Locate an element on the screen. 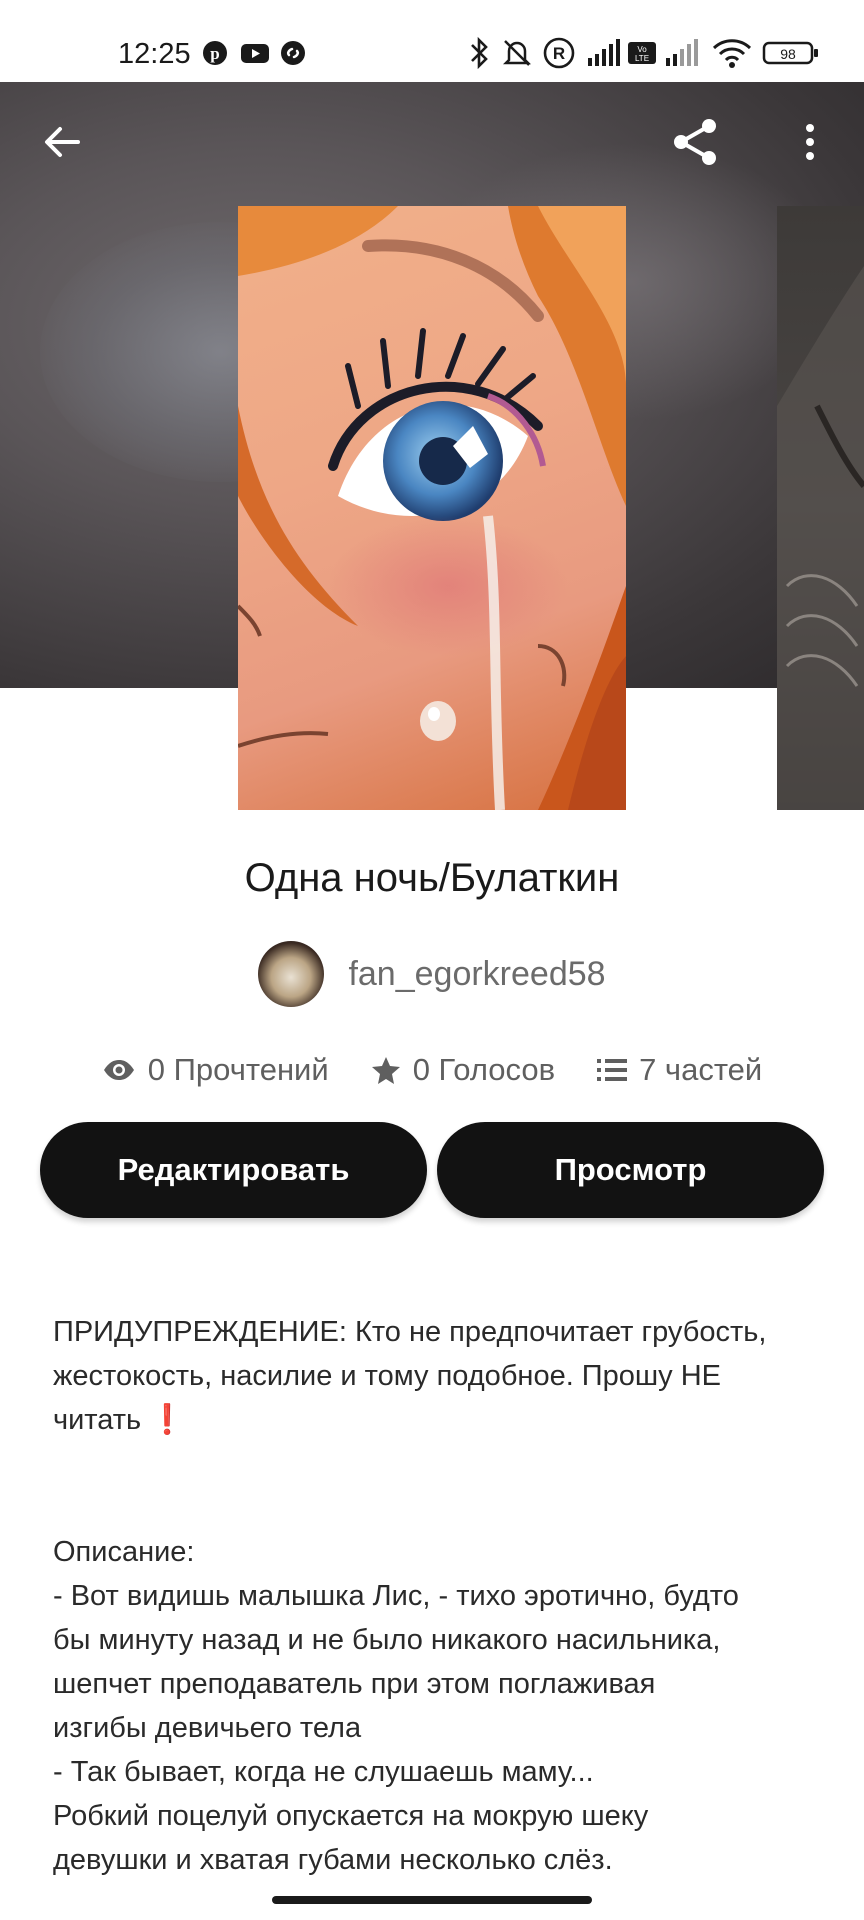  votes-count: 0 Голосов is located at coordinates (484, 1069).